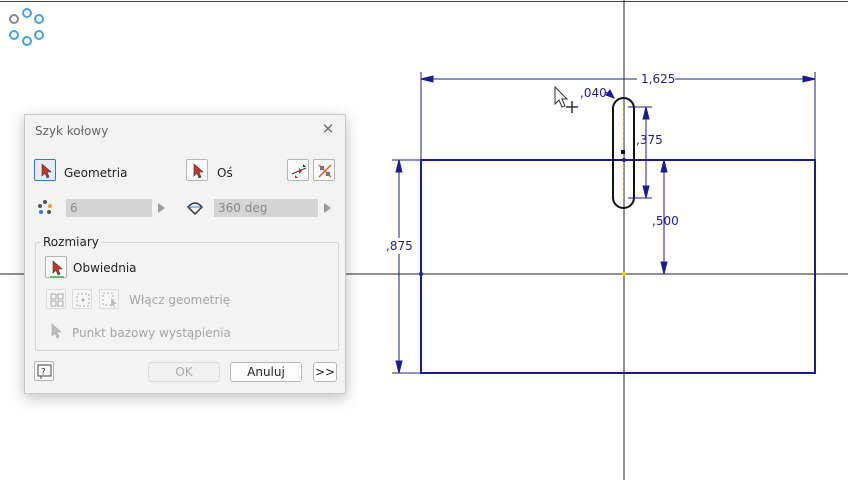 The height and width of the screenshot is (480, 848). I want to click on slot-top-endpoint, so click(623, 152).